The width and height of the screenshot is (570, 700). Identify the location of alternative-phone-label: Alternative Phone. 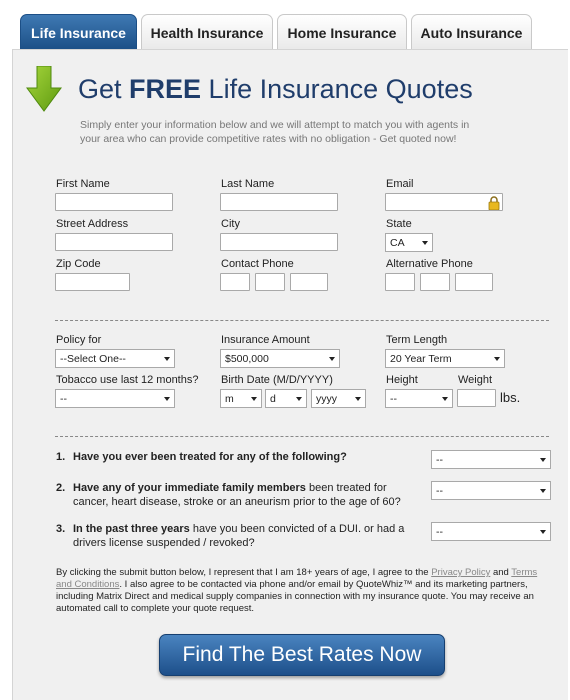
(429, 264).